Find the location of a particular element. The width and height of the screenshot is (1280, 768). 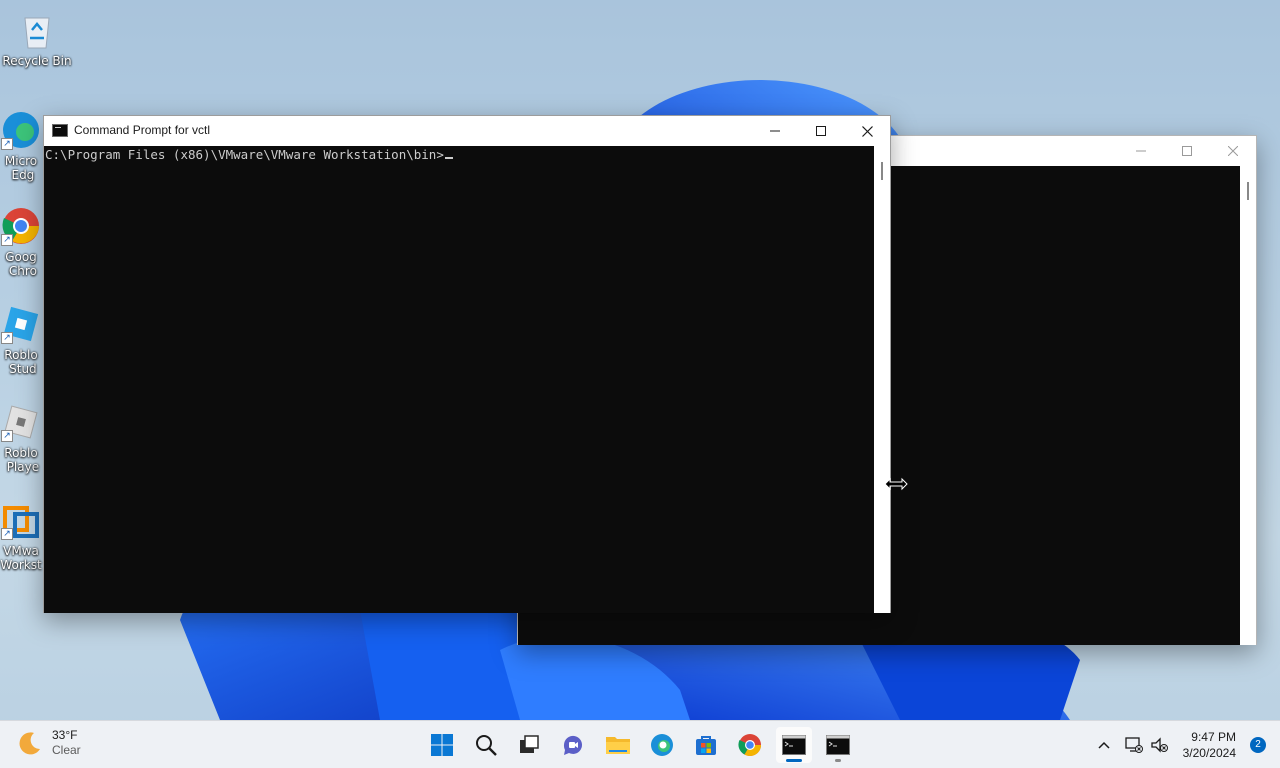

edge-button is located at coordinates (662, 745).